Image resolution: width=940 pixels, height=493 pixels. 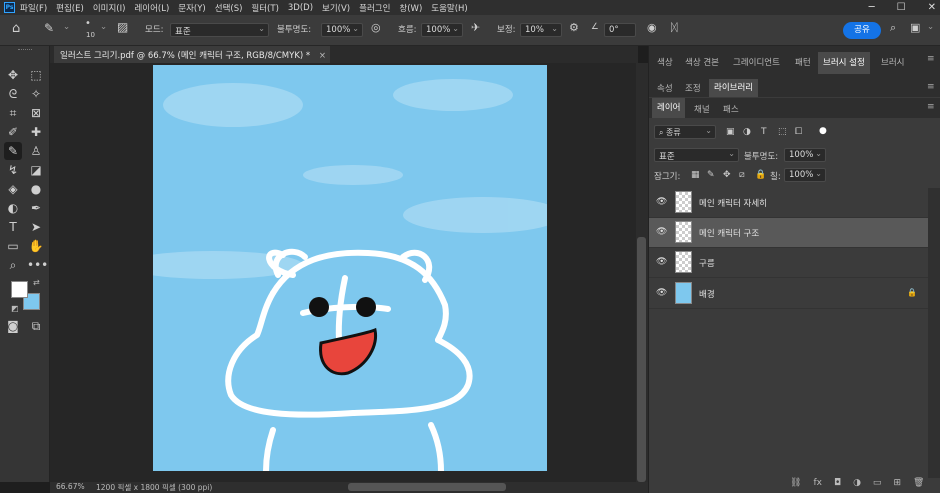 I want to click on toolbar-grip, so click(x=25, y=50).